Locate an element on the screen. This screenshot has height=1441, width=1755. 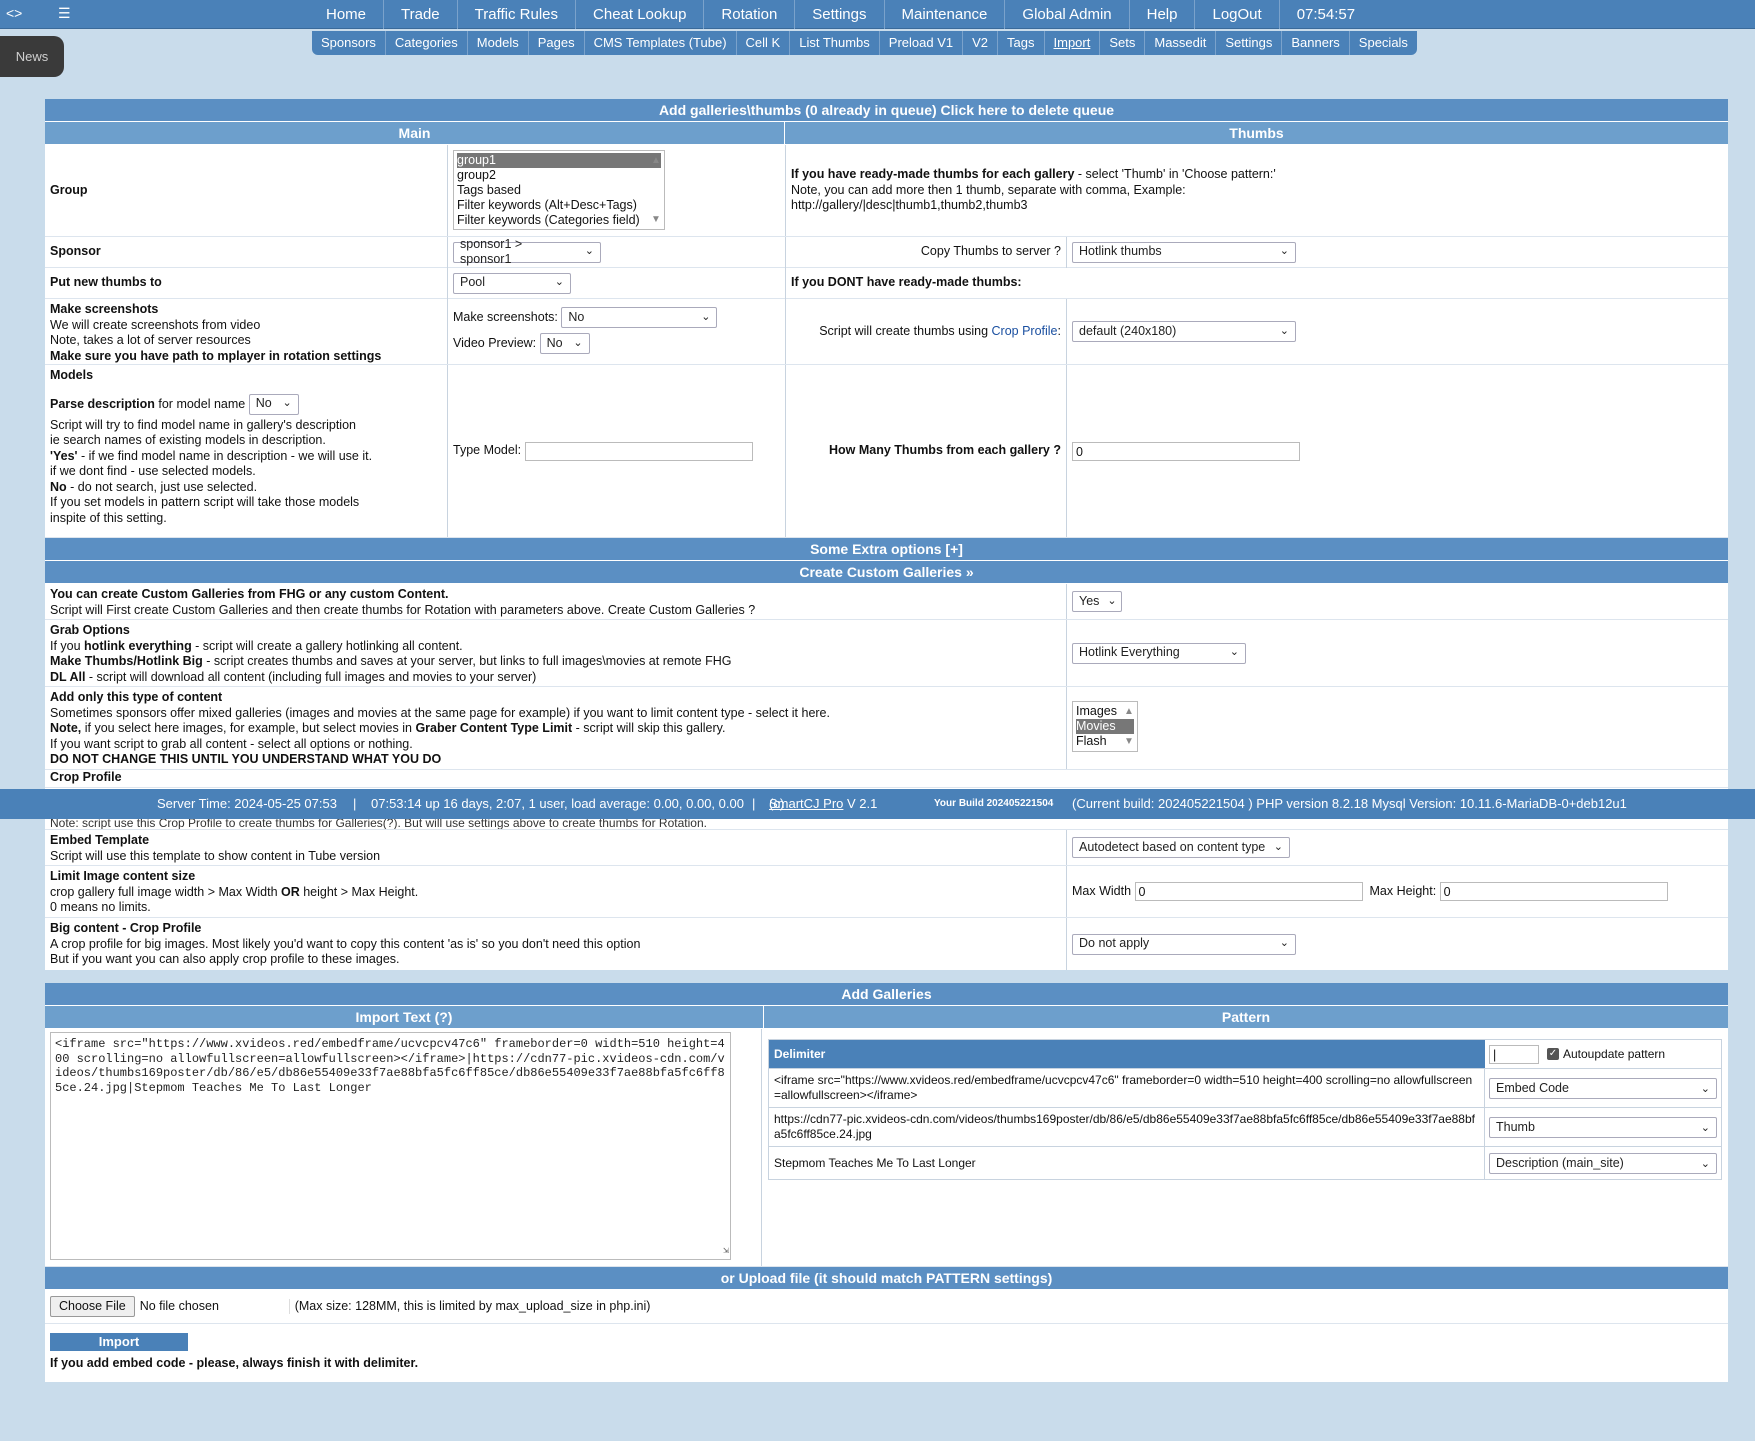
models-note-4: if we dont find - use selected models. is located at coordinates (153, 471).